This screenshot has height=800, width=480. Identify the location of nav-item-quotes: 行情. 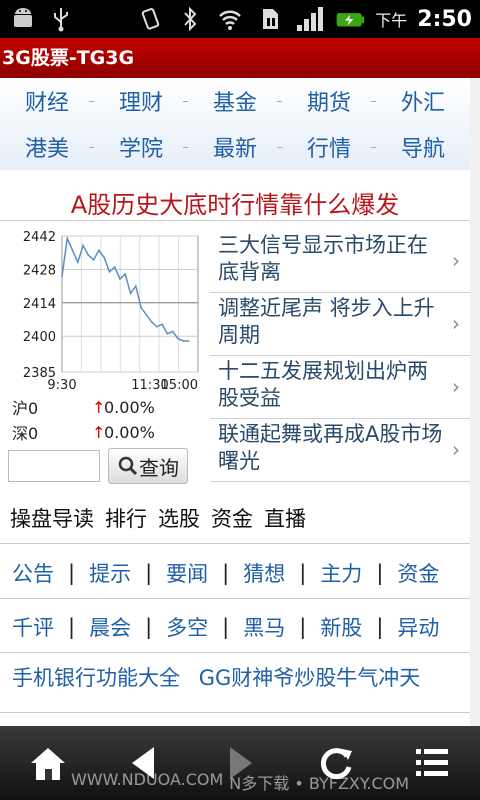
(329, 147).